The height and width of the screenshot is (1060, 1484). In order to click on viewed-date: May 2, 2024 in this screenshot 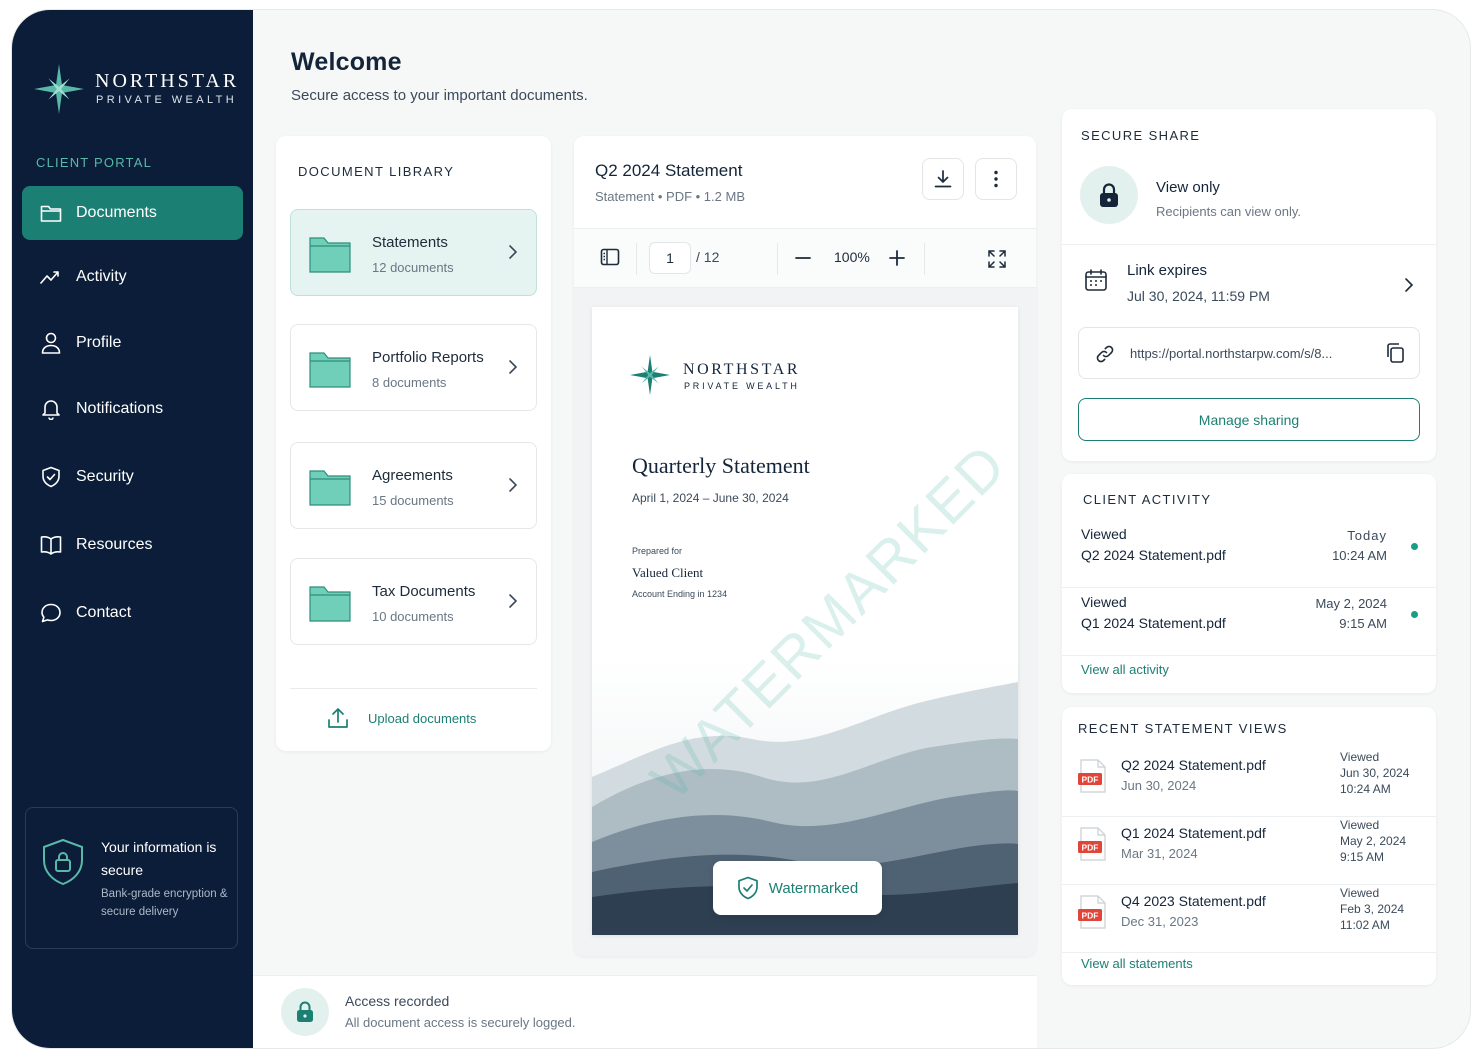, I will do `click(1373, 841)`.